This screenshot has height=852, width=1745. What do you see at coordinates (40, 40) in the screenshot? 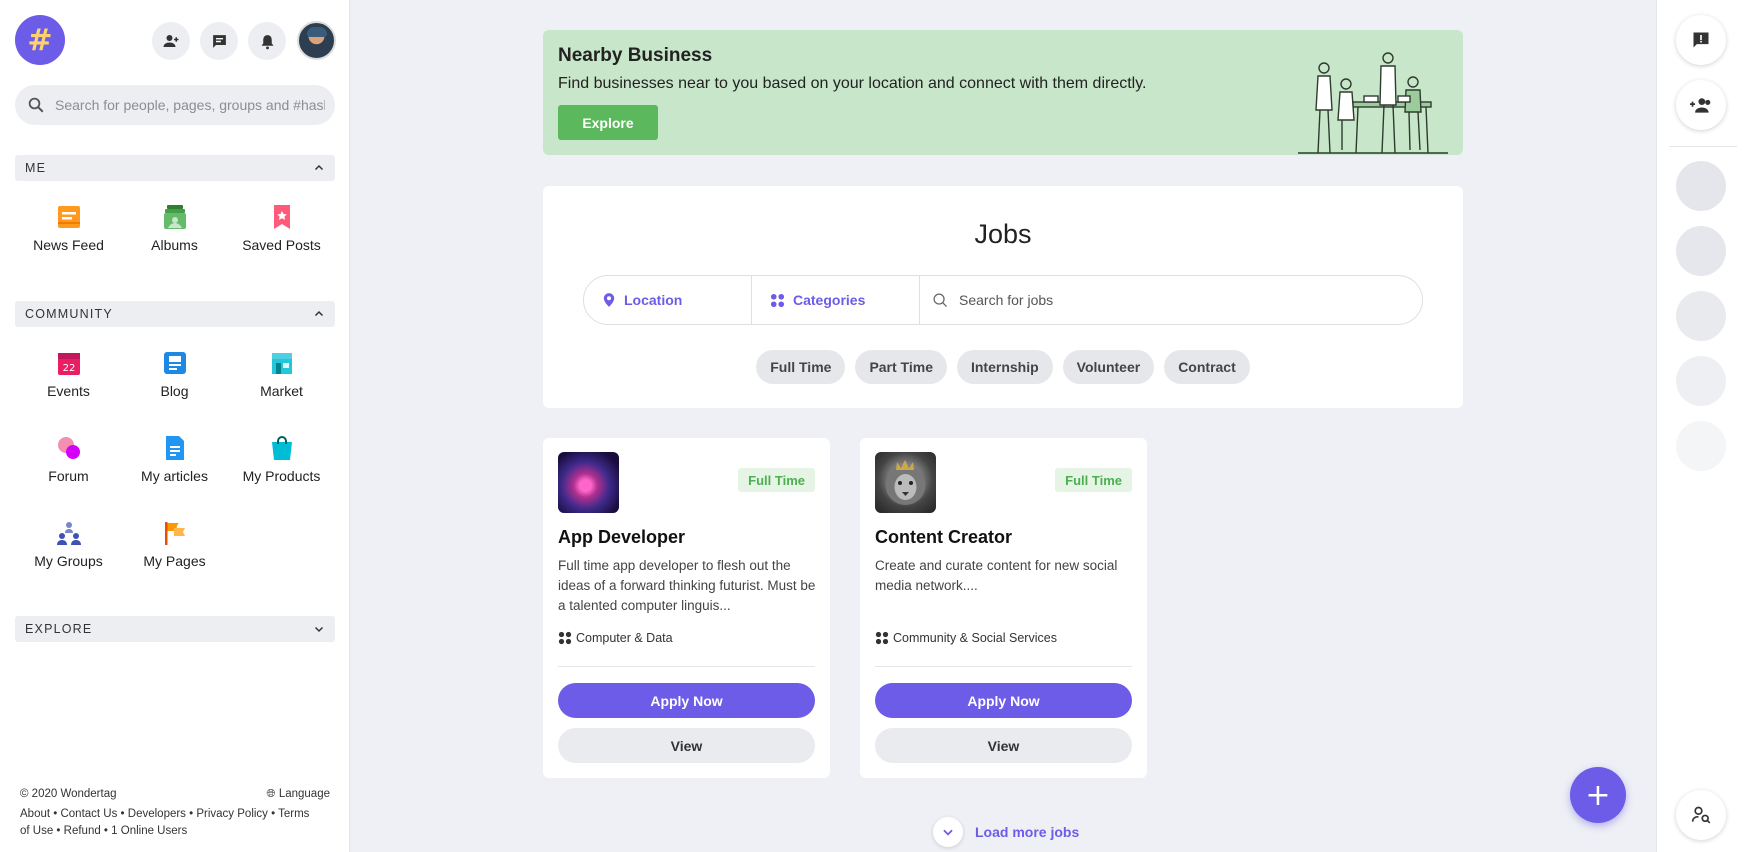
I see `hashtag-logo: #` at bounding box center [40, 40].